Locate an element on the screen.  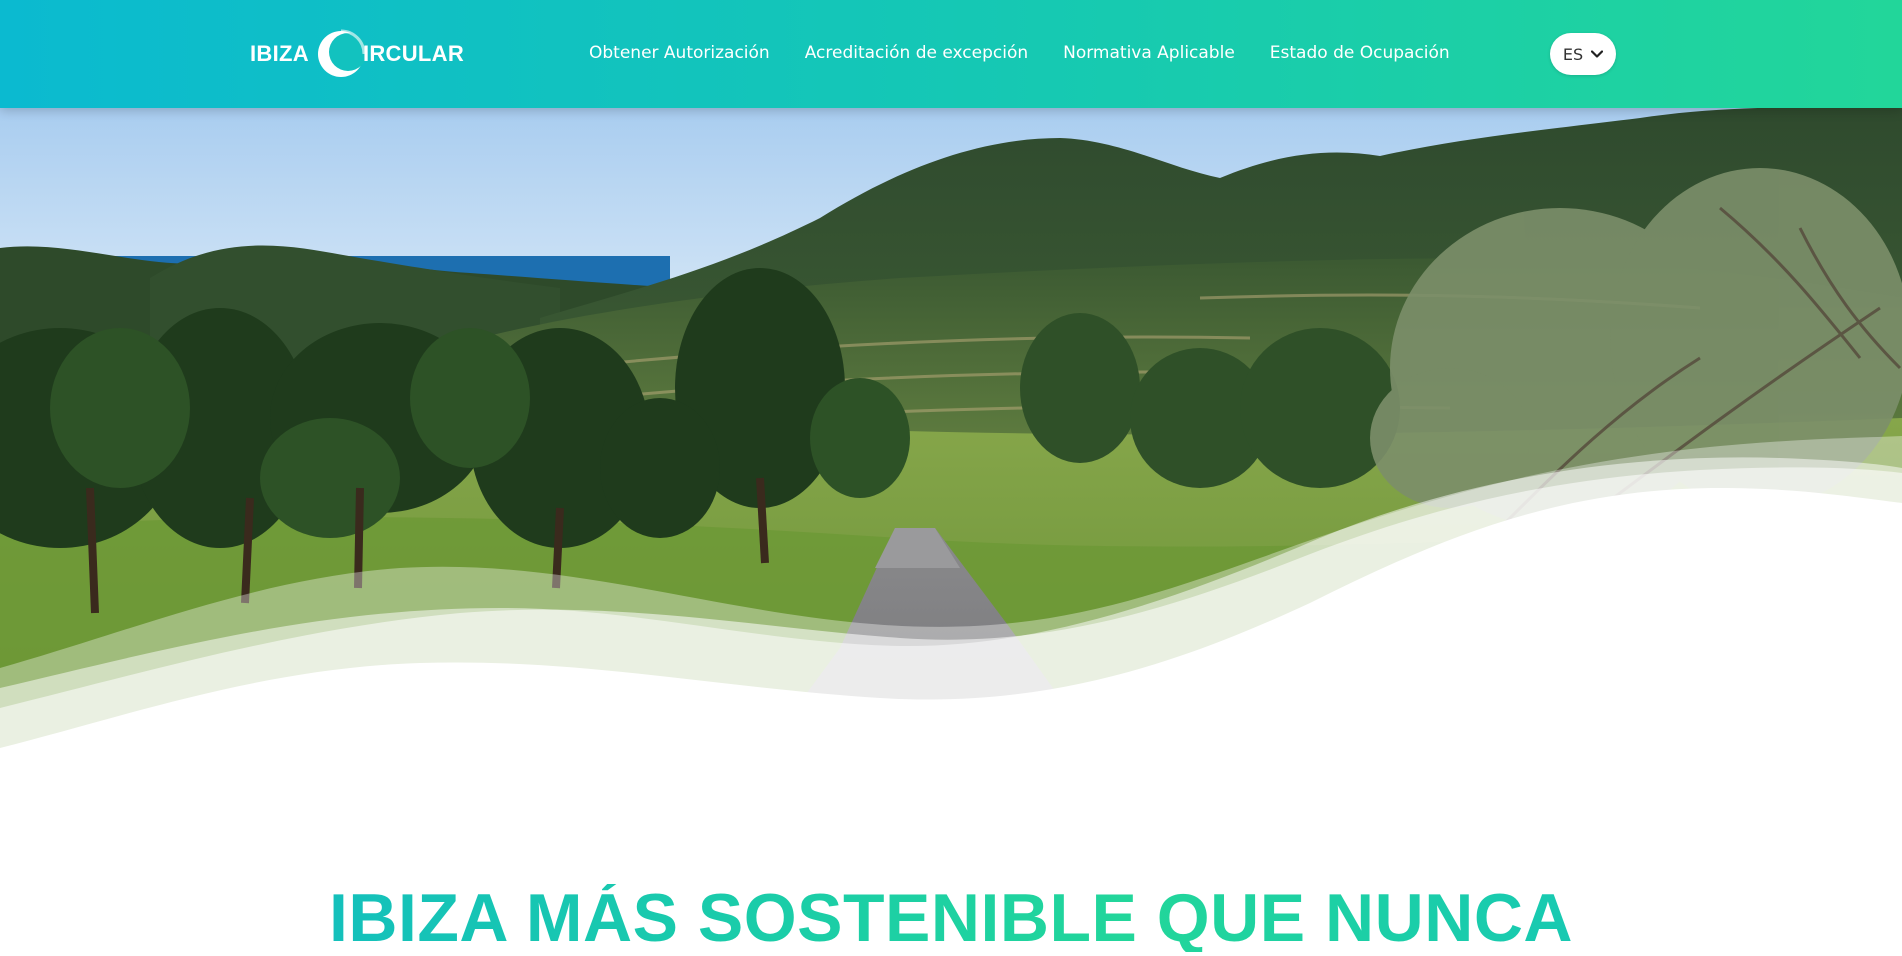
nav-obtener-autorizacion: Obtener Autorización is located at coordinates (679, 53).